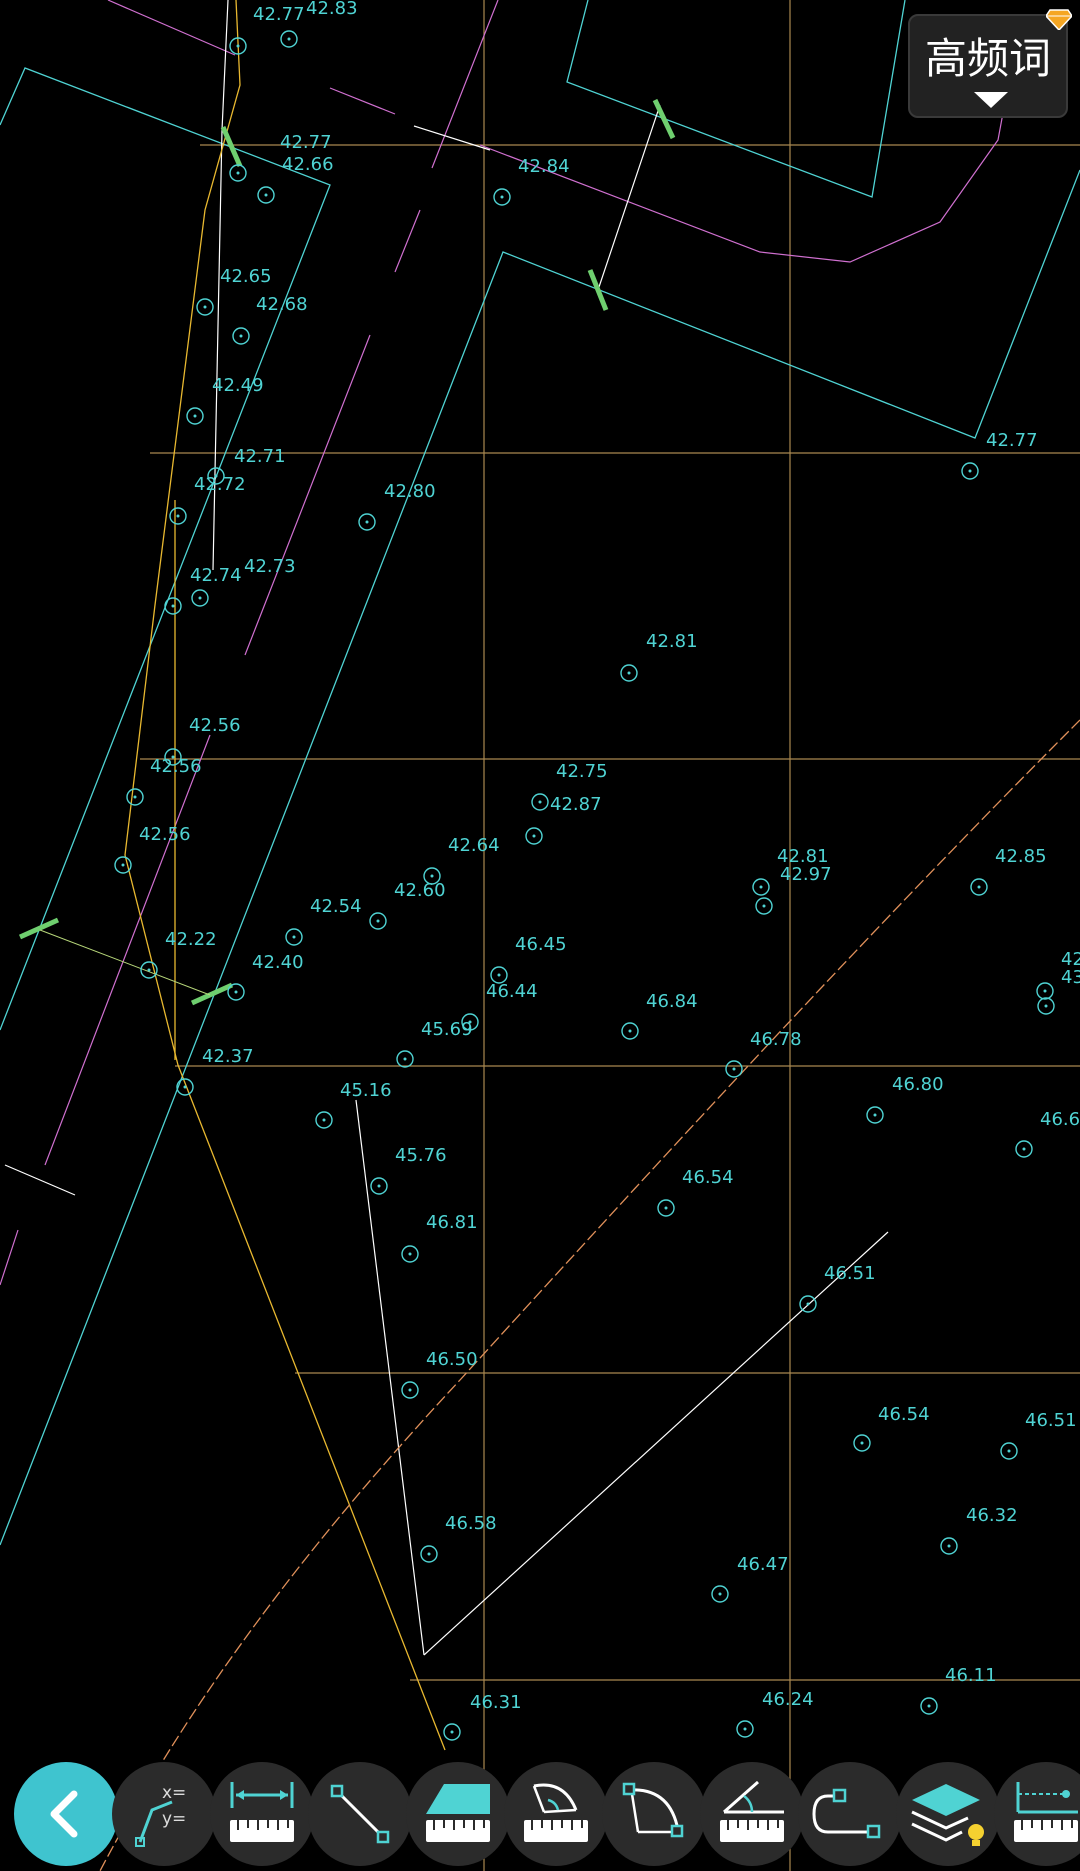 The width and height of the screenshot is (1080, 1871). I want to click on distance-ruler-icon, so click(262, 1812).